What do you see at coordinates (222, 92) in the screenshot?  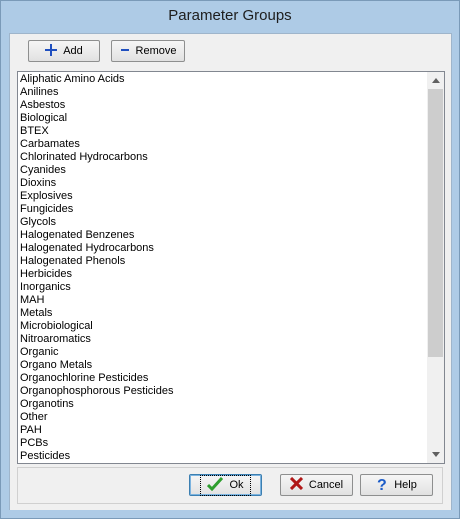 I see `list-item: Anilines` at bounding box center [222, 92].